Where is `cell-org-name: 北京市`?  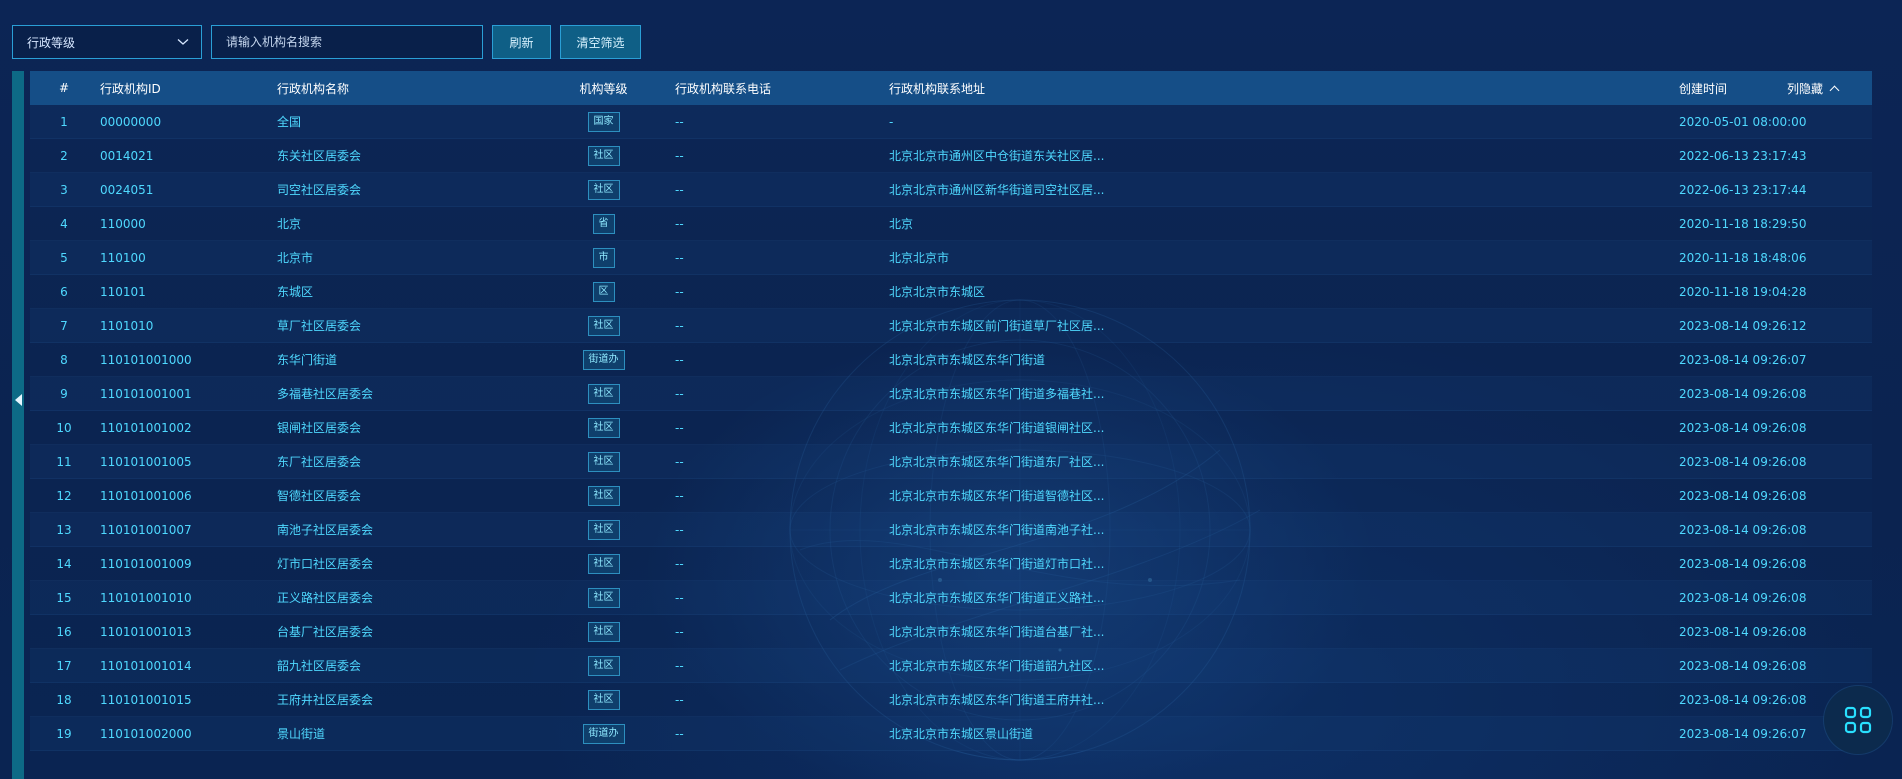 cell-org-name: 北京市 is located at coordinates (295, 258).